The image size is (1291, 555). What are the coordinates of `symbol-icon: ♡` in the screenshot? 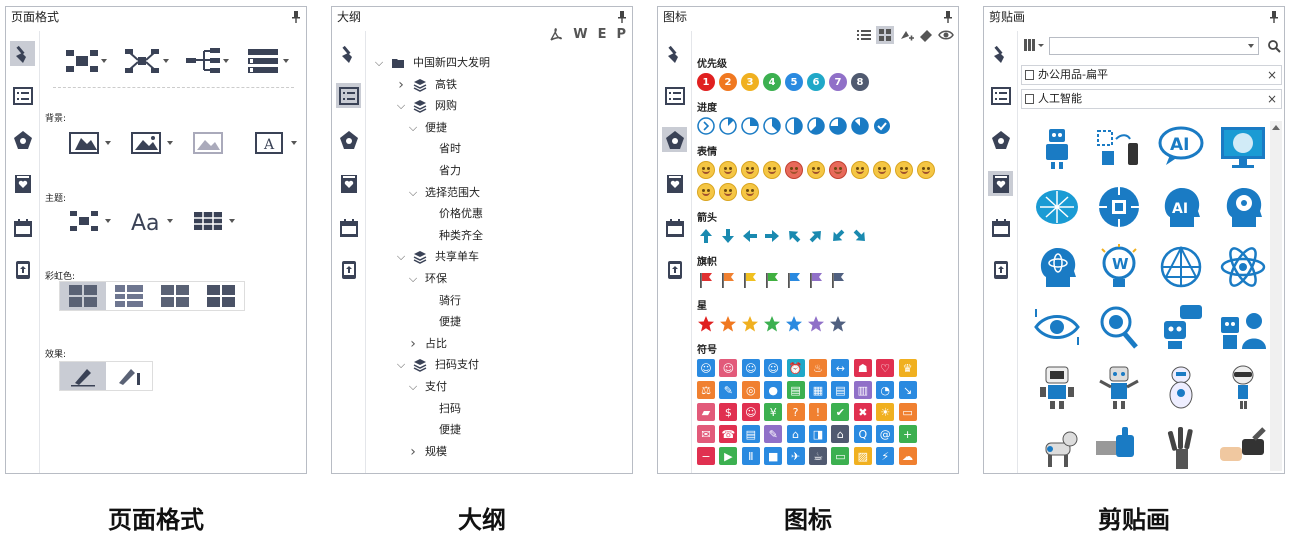 It's located at (885, 368).